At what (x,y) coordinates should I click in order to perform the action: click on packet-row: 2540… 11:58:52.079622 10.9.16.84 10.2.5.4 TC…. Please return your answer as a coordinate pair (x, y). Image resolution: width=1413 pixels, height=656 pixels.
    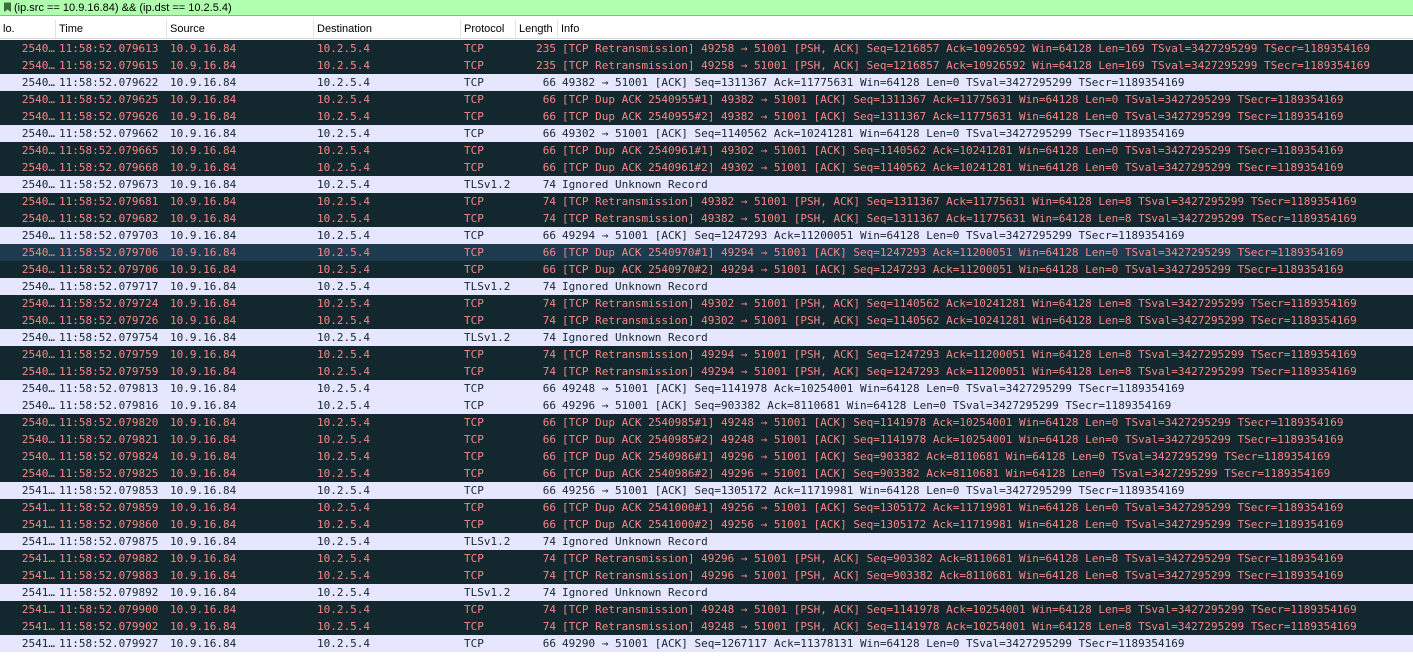
    Looking at the image, I should click on (706, 82).